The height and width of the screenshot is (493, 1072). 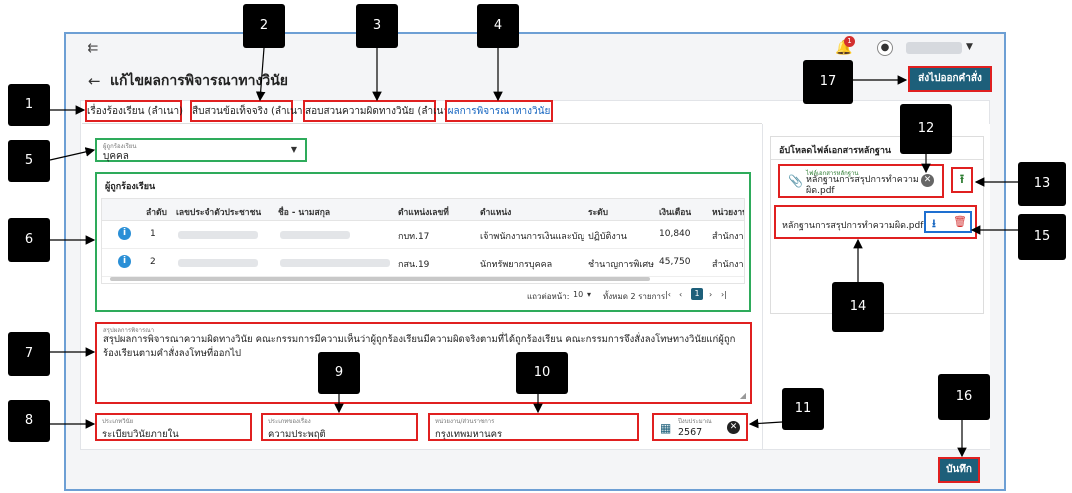 I want to click on callout-2: 2, so click(x=264, y=26).